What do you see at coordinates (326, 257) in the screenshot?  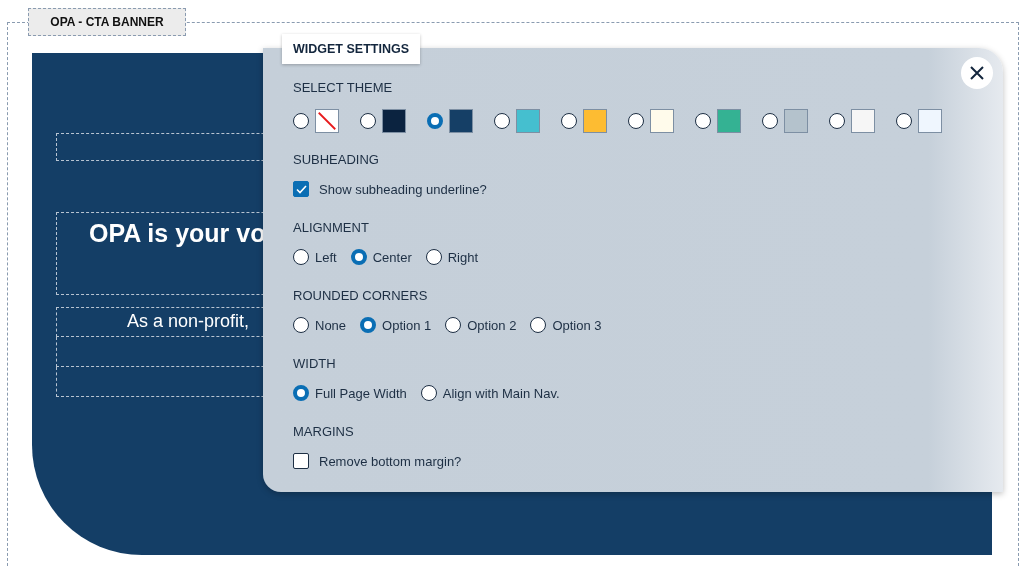 I see `radio-label: Left` at bounding box center [326, 257].